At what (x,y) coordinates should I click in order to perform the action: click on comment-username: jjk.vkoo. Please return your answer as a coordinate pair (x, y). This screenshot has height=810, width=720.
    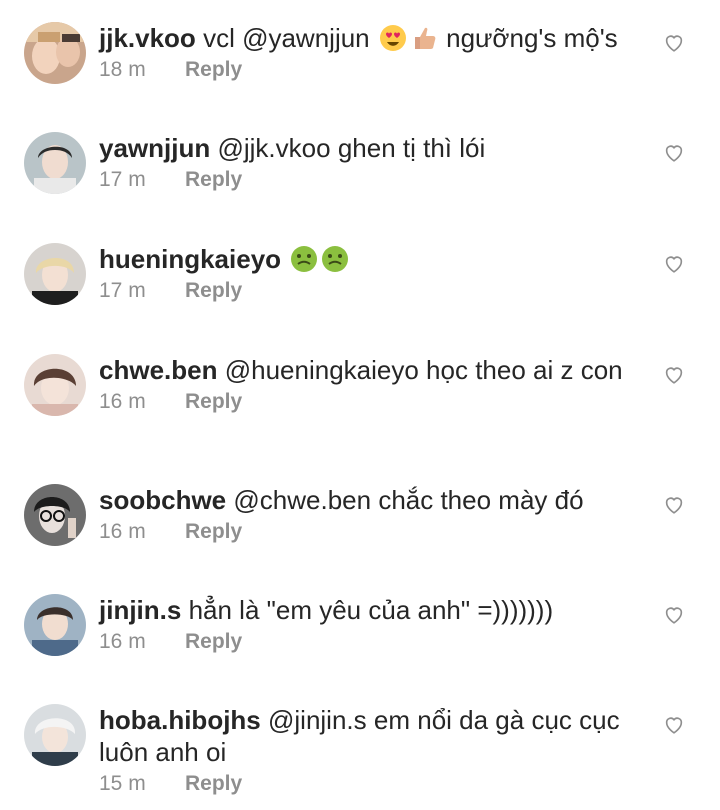
    Looking at the image, I should click on (147, 38).